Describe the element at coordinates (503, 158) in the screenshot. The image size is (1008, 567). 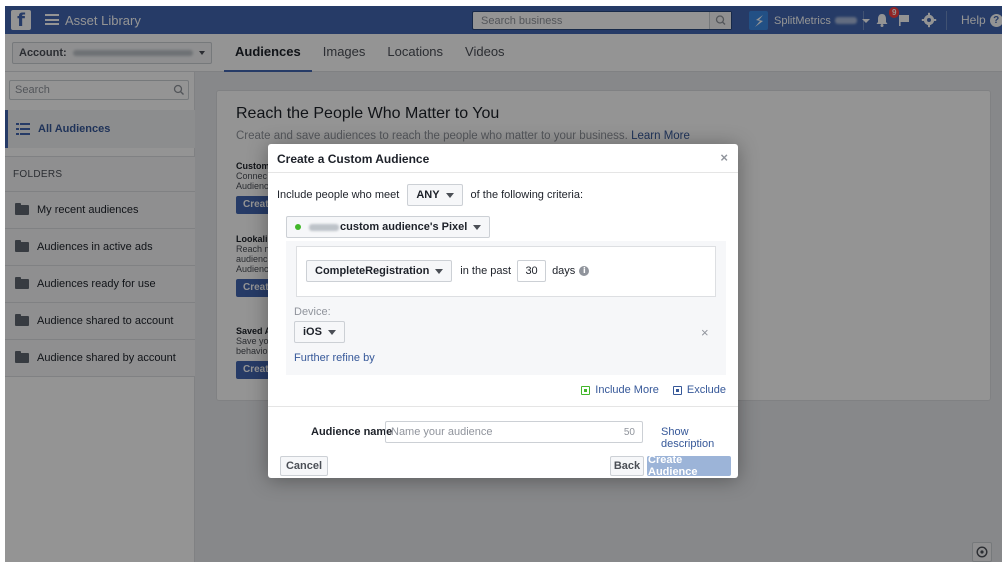
I see `dialog-header: Create a Custom Audience ×` at that location.